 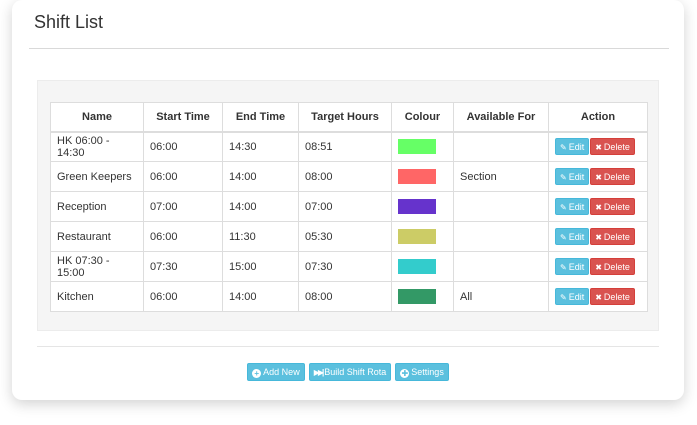 I want to click on shift-name: HK 07:30 - 15:00, so click(x=97, y=266).